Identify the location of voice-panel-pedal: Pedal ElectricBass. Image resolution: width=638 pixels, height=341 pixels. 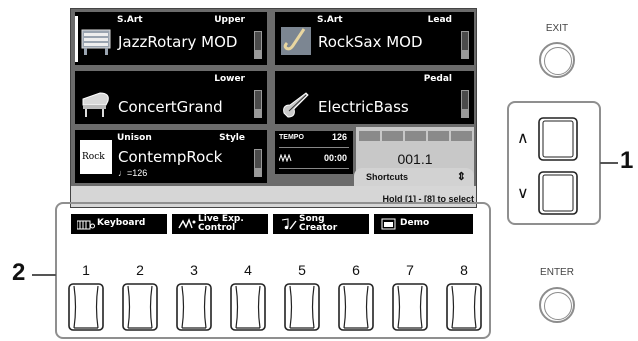
(374, 97).